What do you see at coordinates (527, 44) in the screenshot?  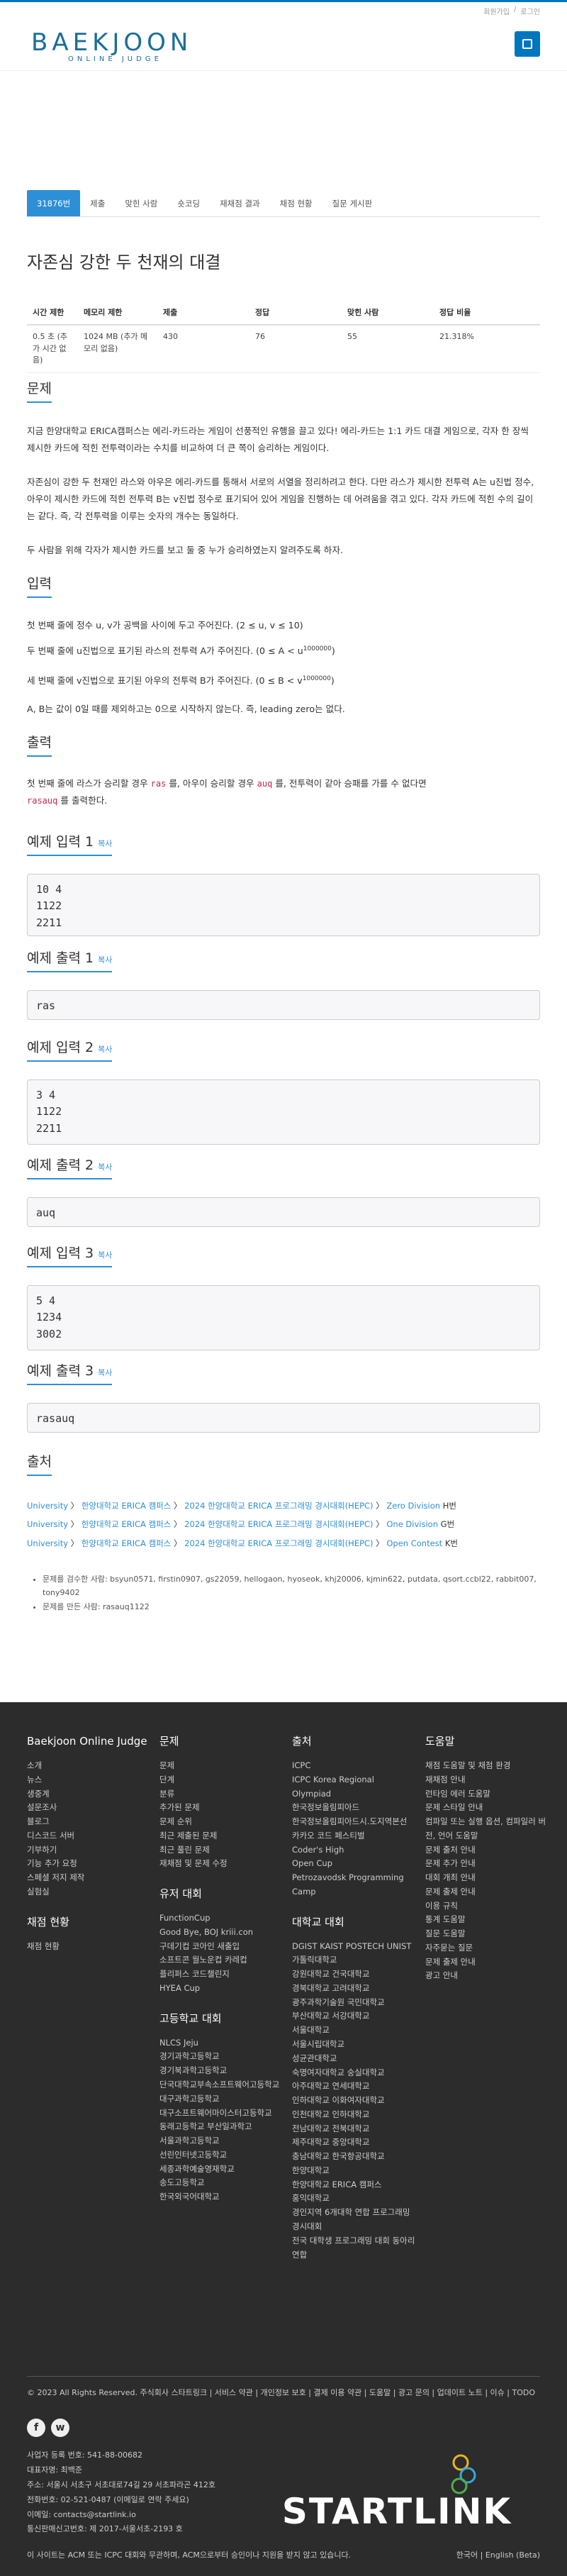 I see `menu-toggle-button` at bounding box center [527, 44].